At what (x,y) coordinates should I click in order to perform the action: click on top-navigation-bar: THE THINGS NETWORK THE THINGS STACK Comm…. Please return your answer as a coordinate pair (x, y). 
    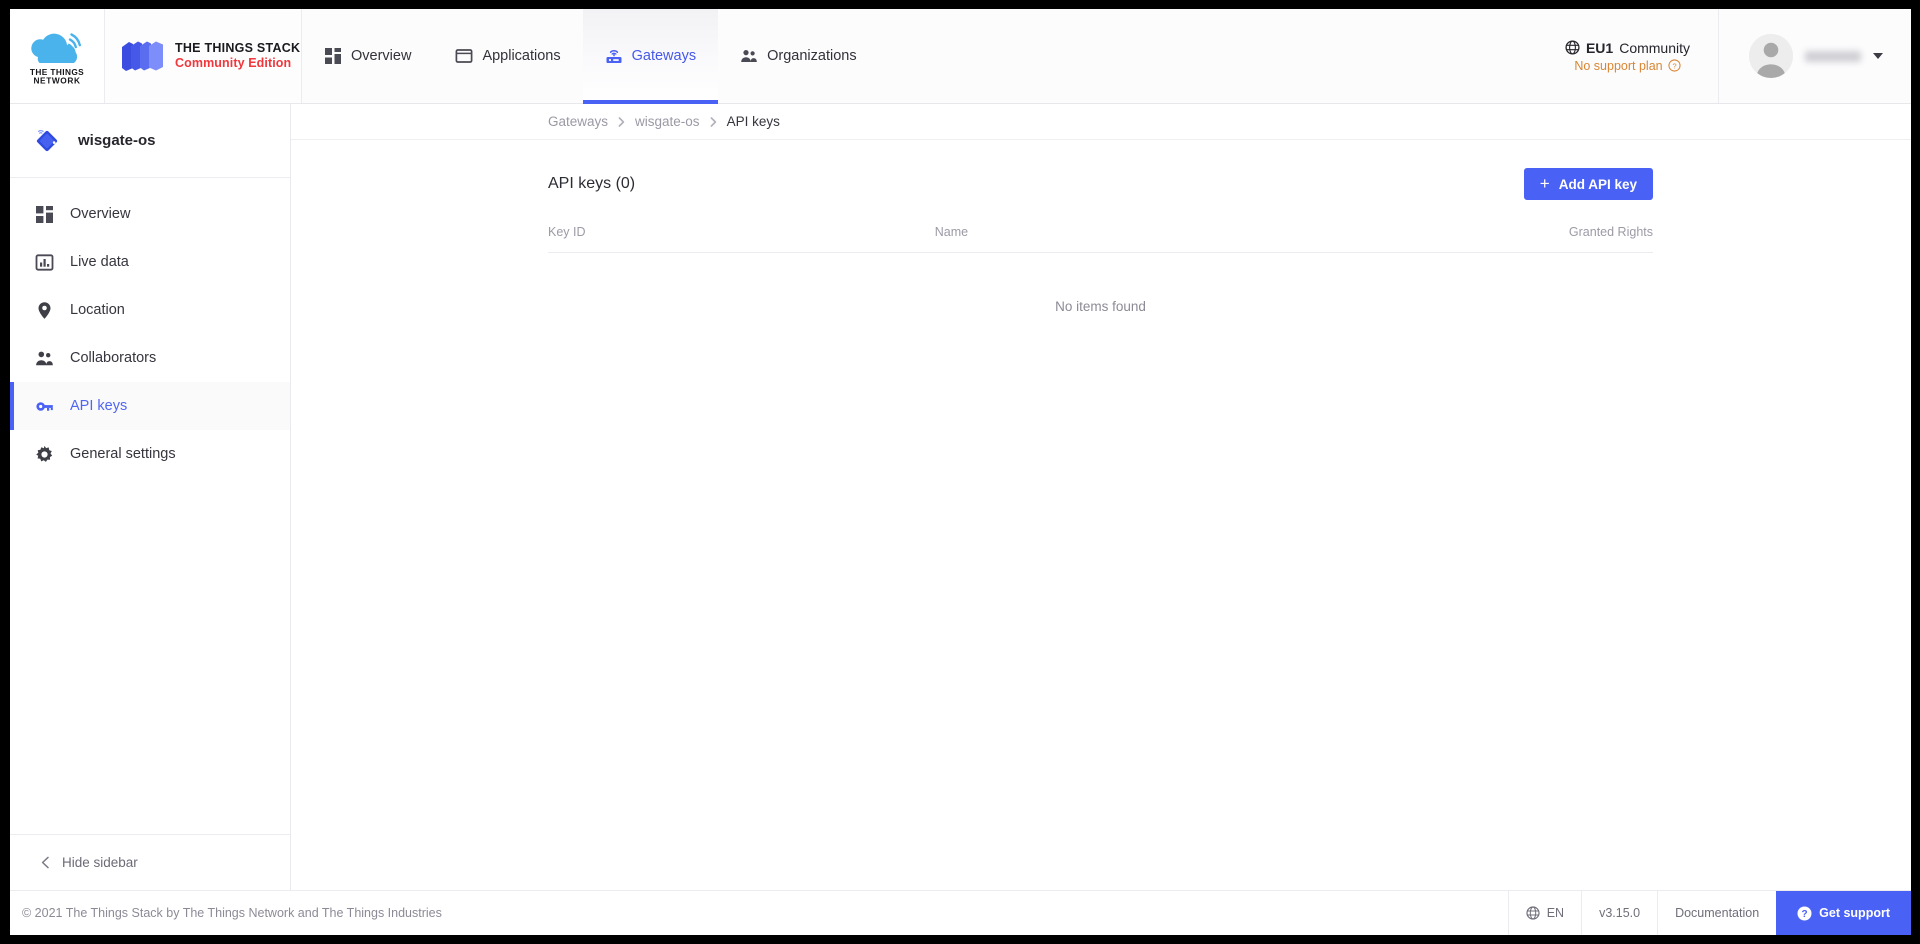
    Looking at the image, I should click on (960, 56).